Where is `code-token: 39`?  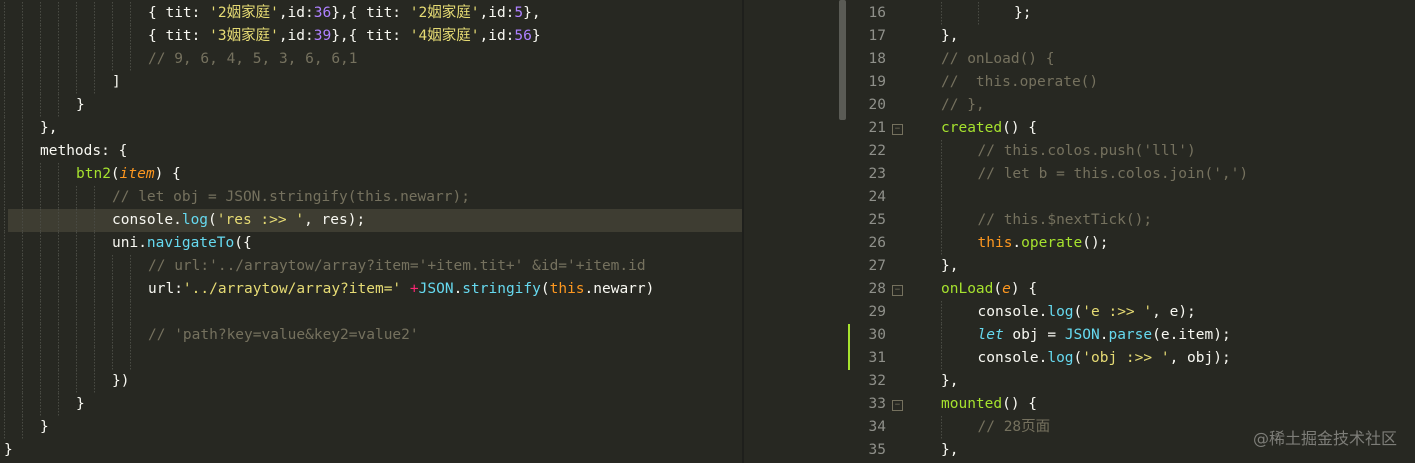 code-token: 39 is located at coordinates (322, 36).